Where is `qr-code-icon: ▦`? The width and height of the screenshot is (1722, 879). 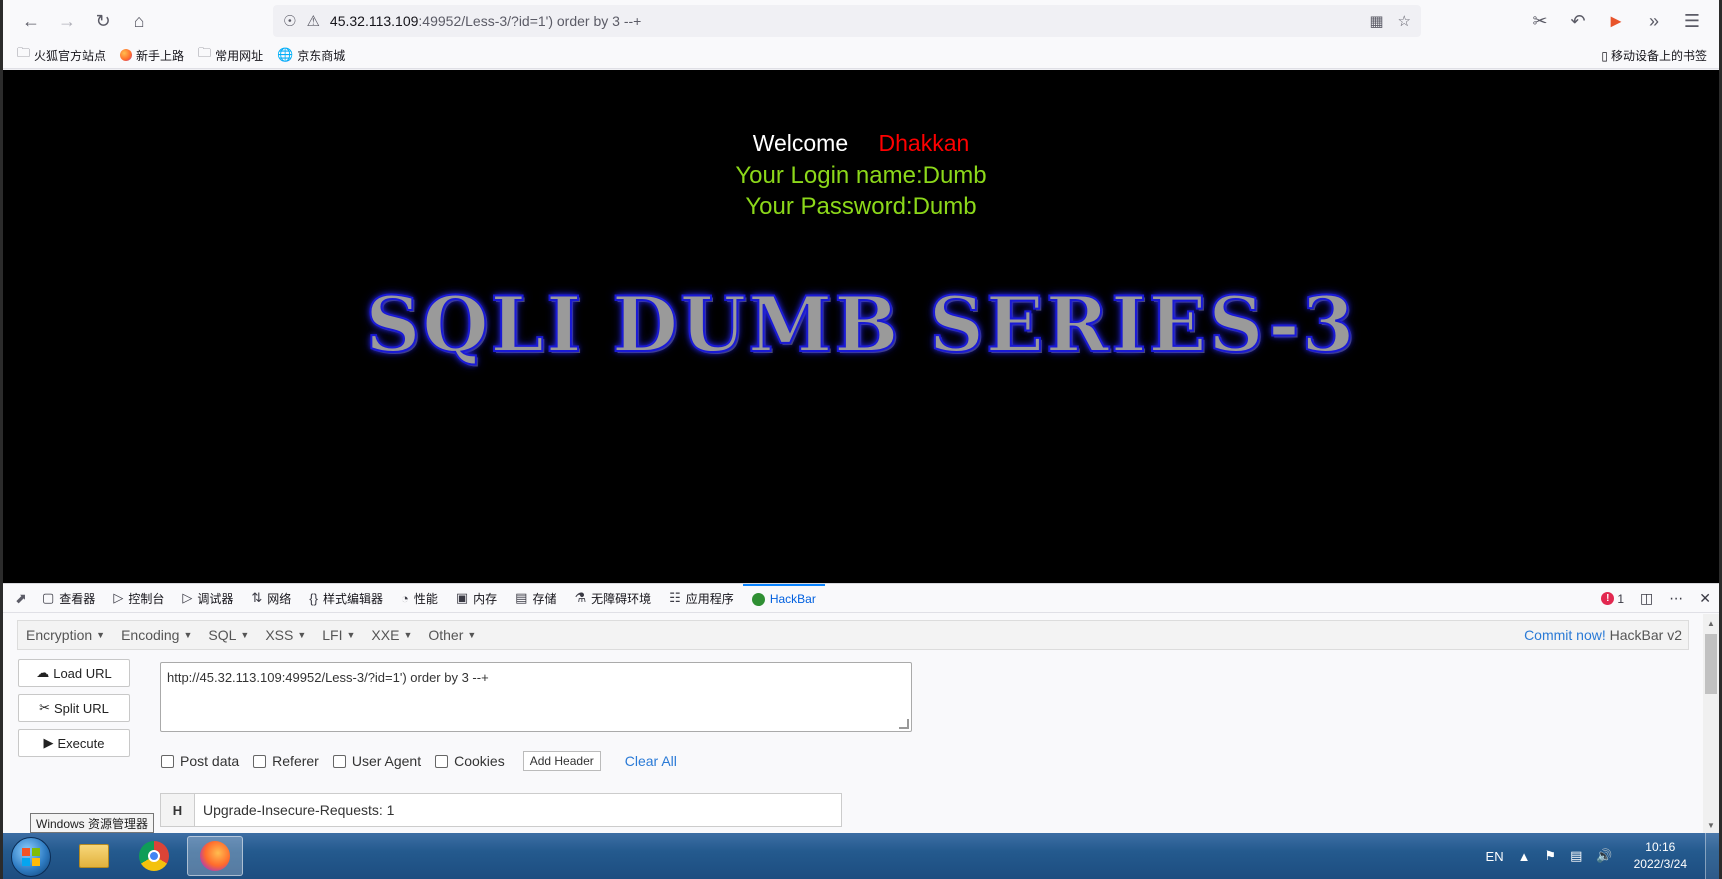 qr-code-icon: ▦ is located at coordinates (1376, 21).